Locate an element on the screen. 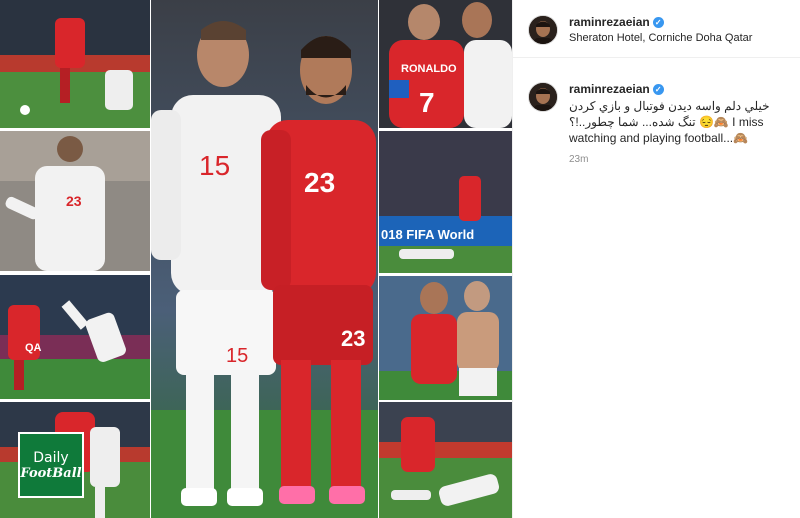 Image resolution: width=800 pixels, height=518 pixels. avatar is located at coordinates (543, 30).